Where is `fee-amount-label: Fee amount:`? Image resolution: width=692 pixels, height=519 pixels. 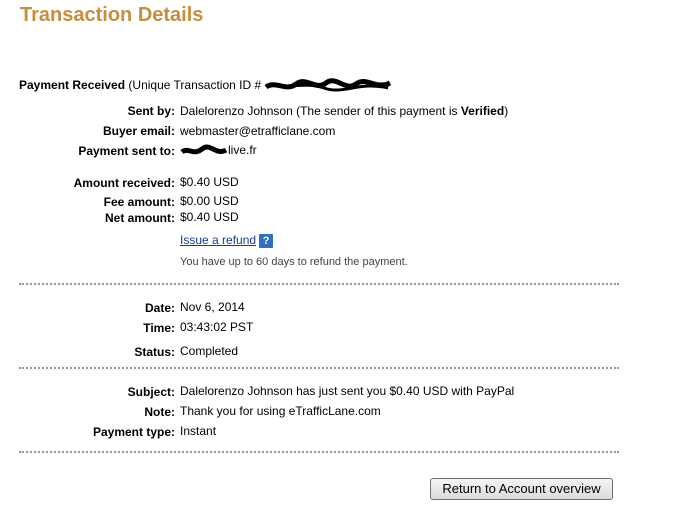 fee-amount-label: Fee amount: is located at coordinates (139, 202).